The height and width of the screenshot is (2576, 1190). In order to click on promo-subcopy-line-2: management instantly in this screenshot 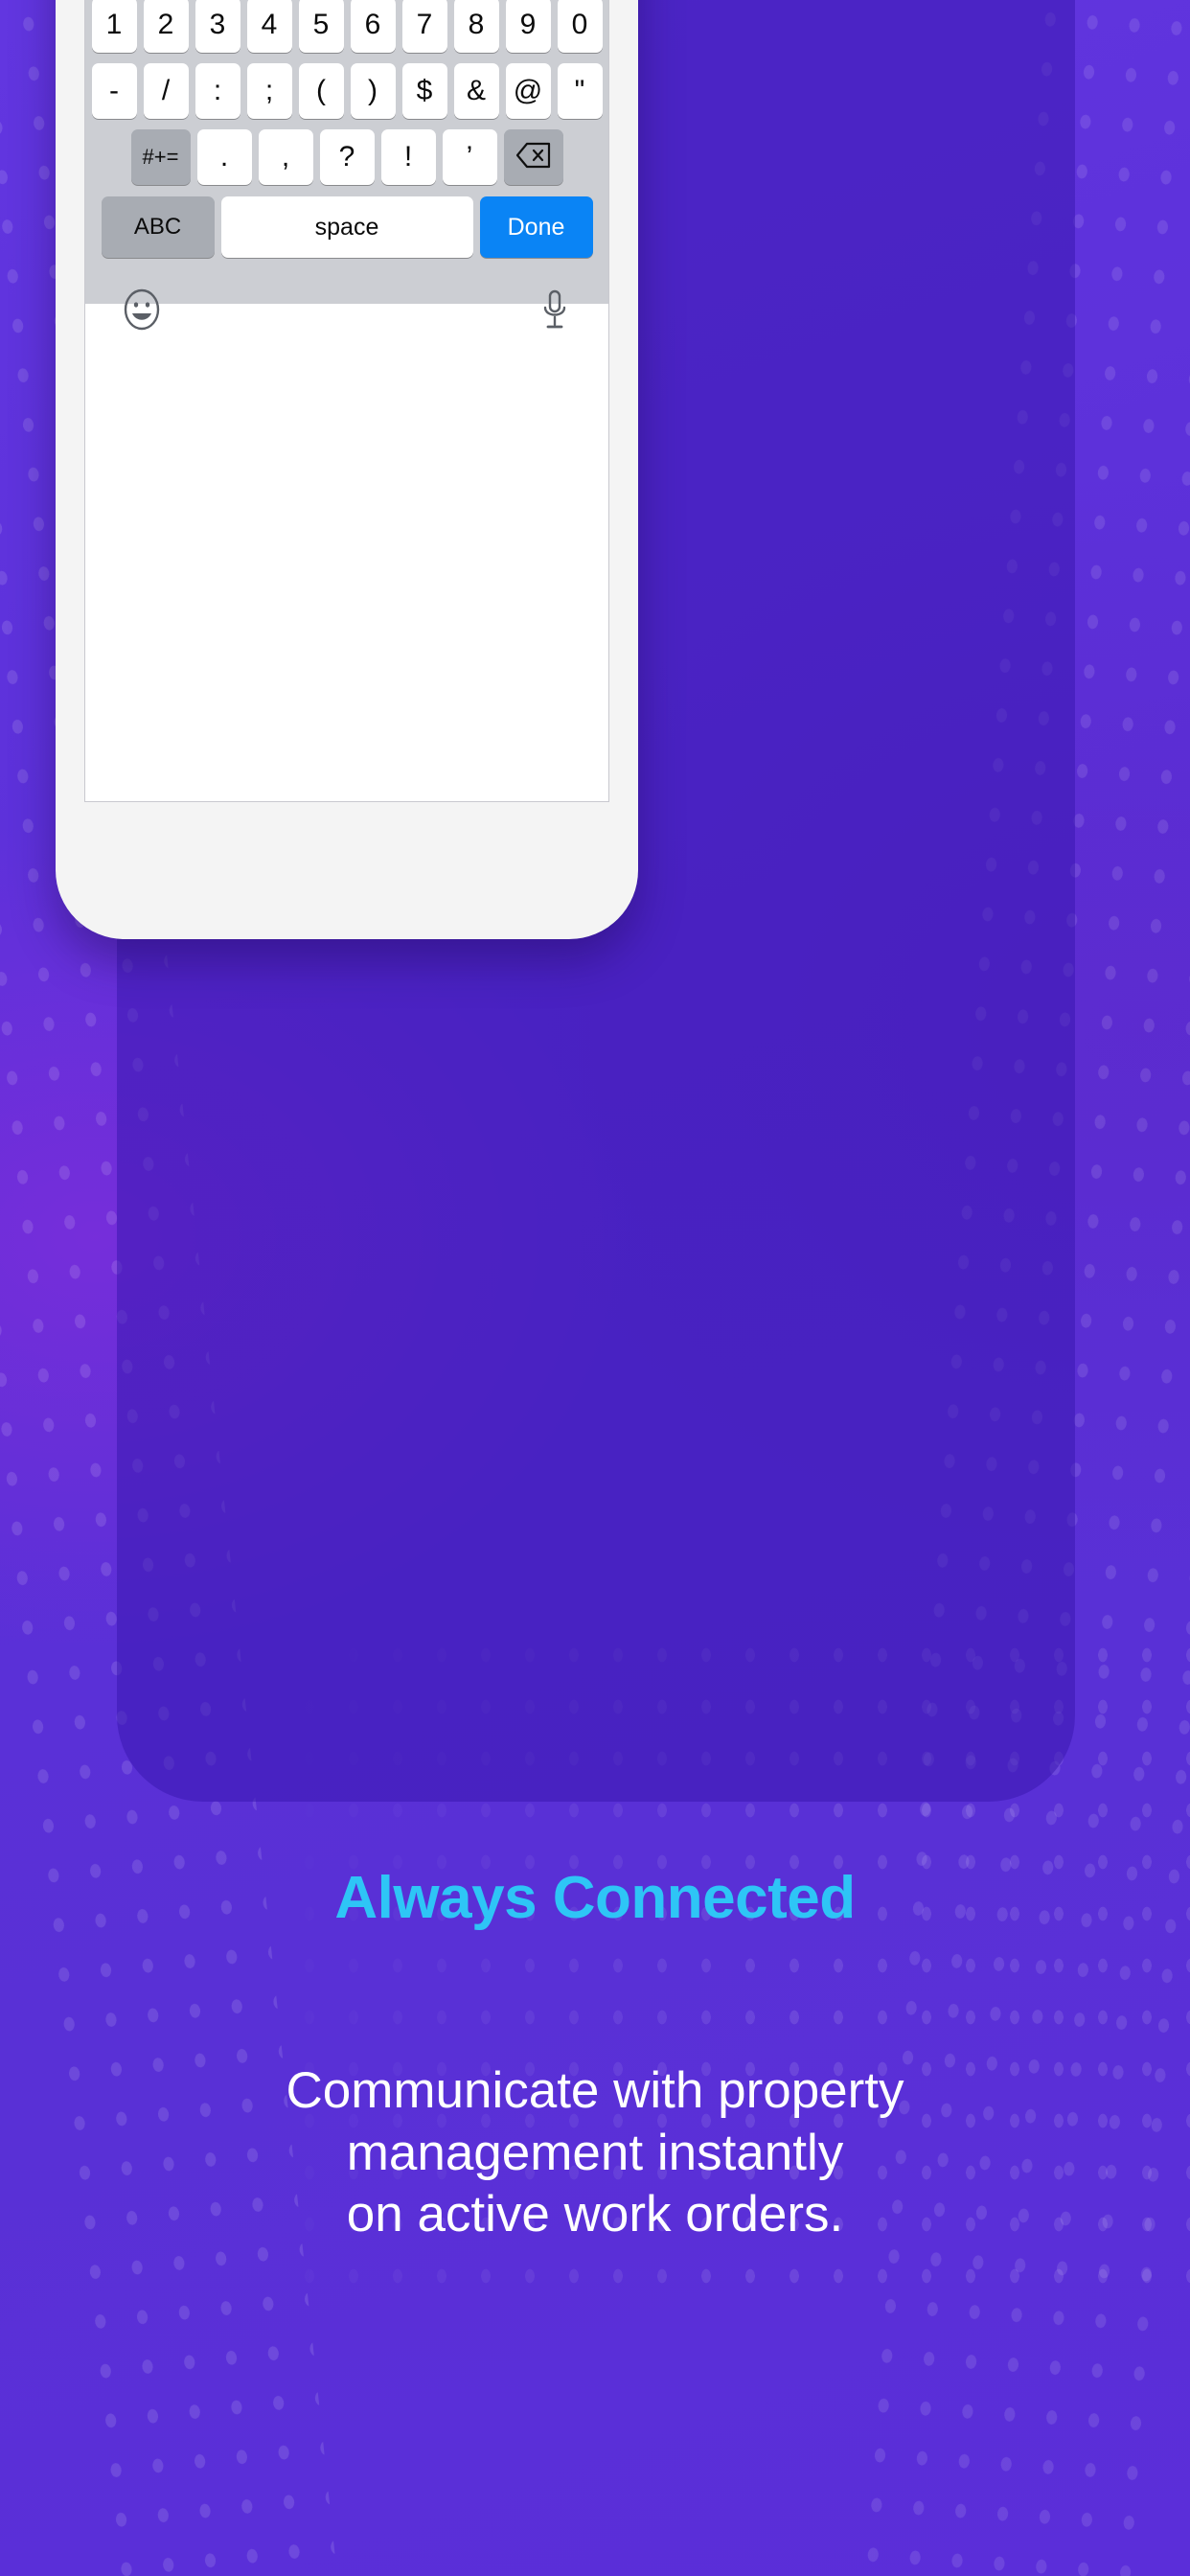, I will do `click(595, 2152)`.